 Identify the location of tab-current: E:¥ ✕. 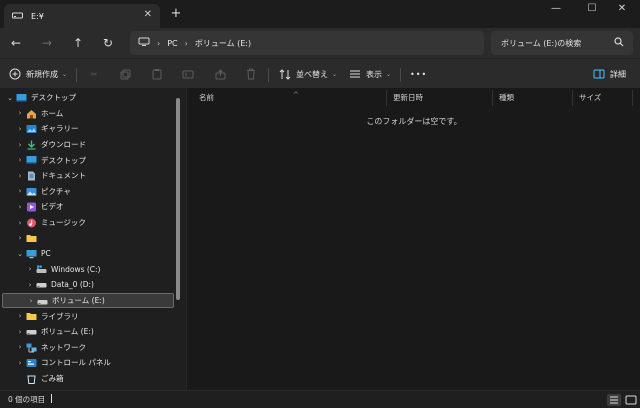
(82, 16).